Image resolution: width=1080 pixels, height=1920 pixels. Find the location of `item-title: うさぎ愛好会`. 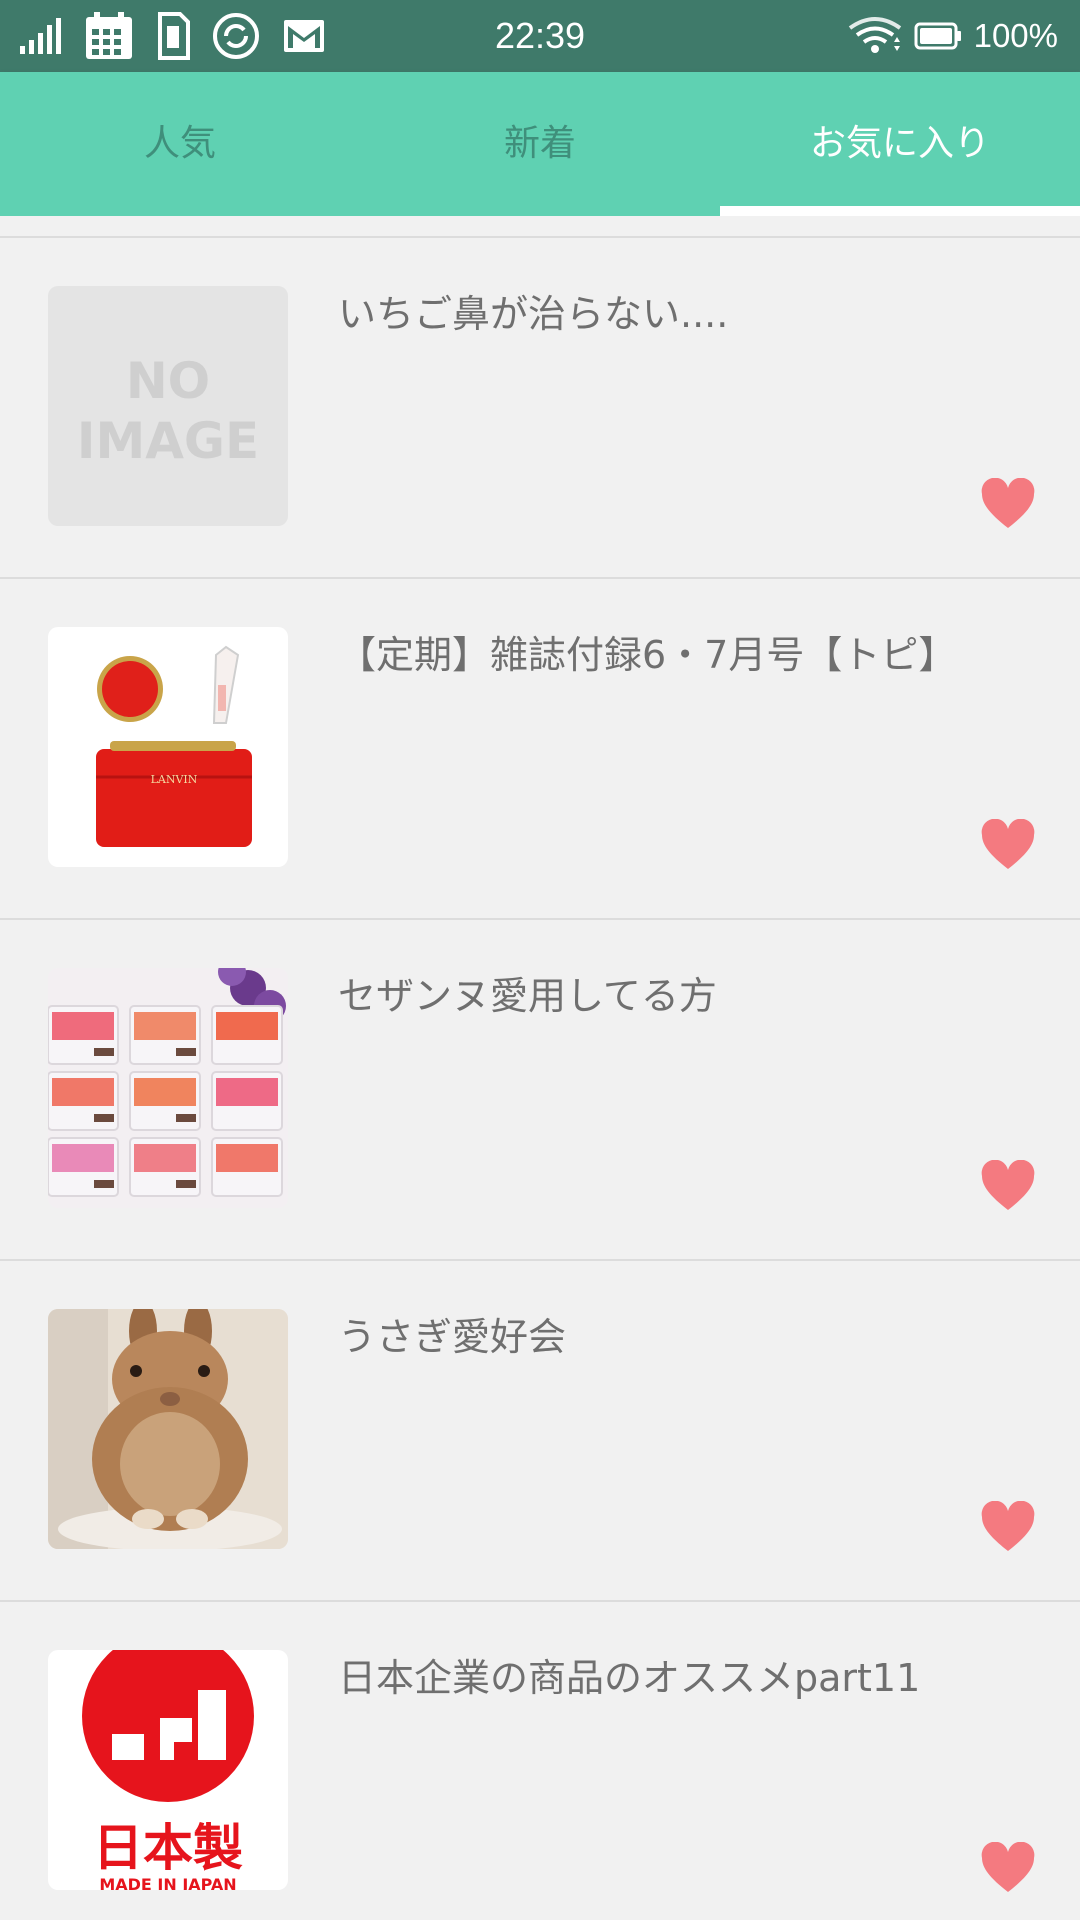

item-title: うさぎ愛好会 is located at coordinates (452, 1337).